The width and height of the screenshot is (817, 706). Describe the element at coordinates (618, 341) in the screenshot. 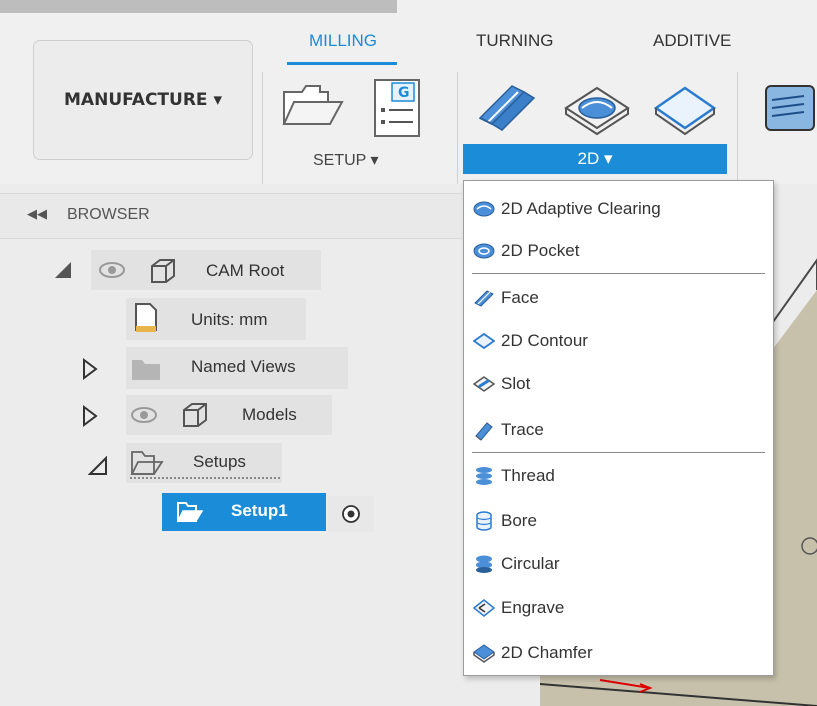

I see `menu-item-2d-contour: 2D Contour` at that location.